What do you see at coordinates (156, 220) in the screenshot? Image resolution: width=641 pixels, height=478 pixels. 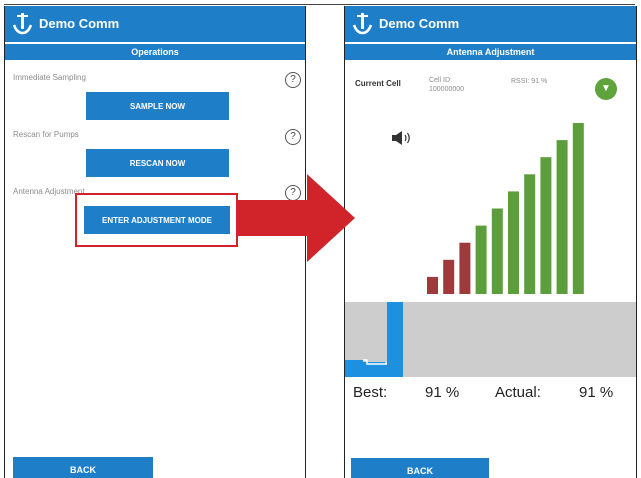 I see `highlight-box` at bounding box center [156, 220].